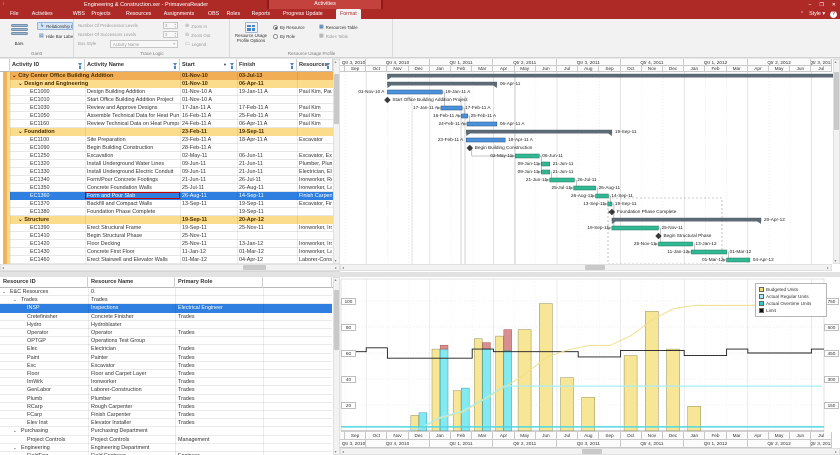 This screenshot has width=840, height=455. Describe the element at coordinates (166, 220) in the screenshot. I see `activity-row: ⌄ Structure 19-Sep-11 20-Apr-12` at that location.